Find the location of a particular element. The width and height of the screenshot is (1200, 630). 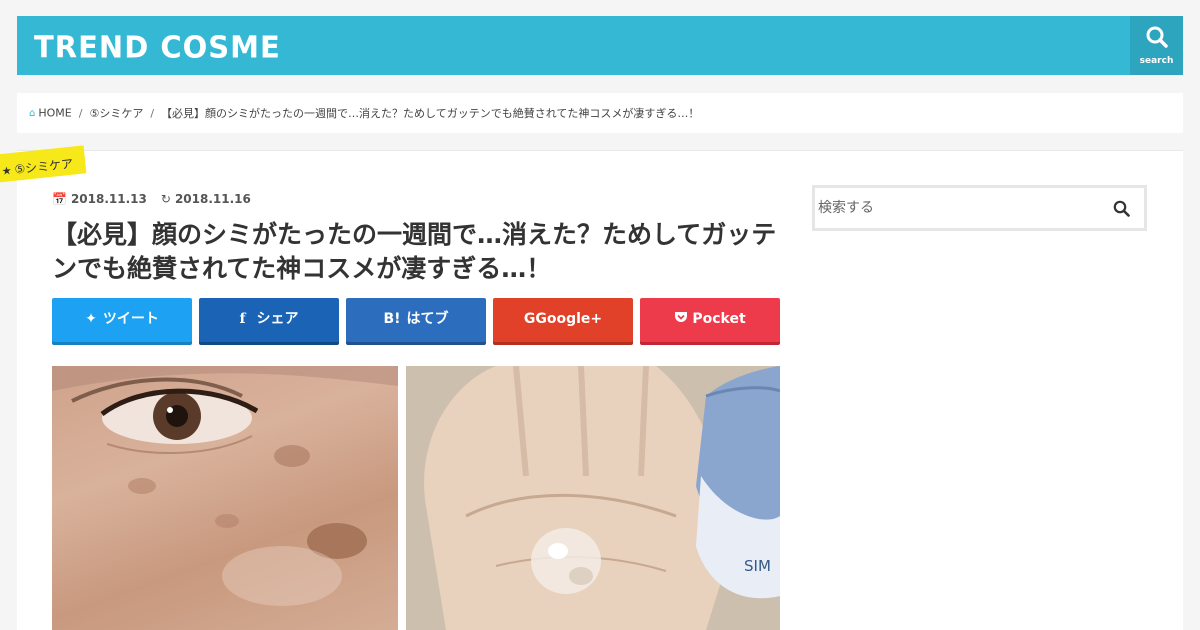

home-icon: ⌂ is located at coordinates (32, 113).